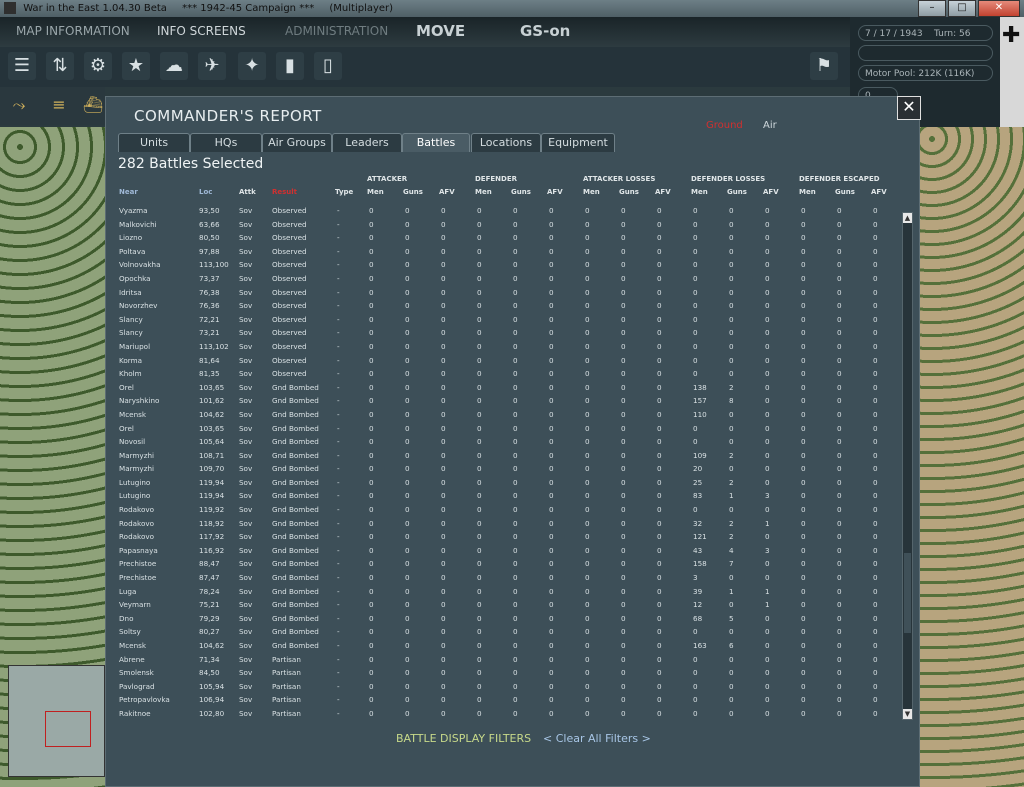 Image resolution: width=1024 pixels, height=787 pixels. Describe the element at coordinates (770, 125) in the screenshot. I see `filter-air: Air` at that location.